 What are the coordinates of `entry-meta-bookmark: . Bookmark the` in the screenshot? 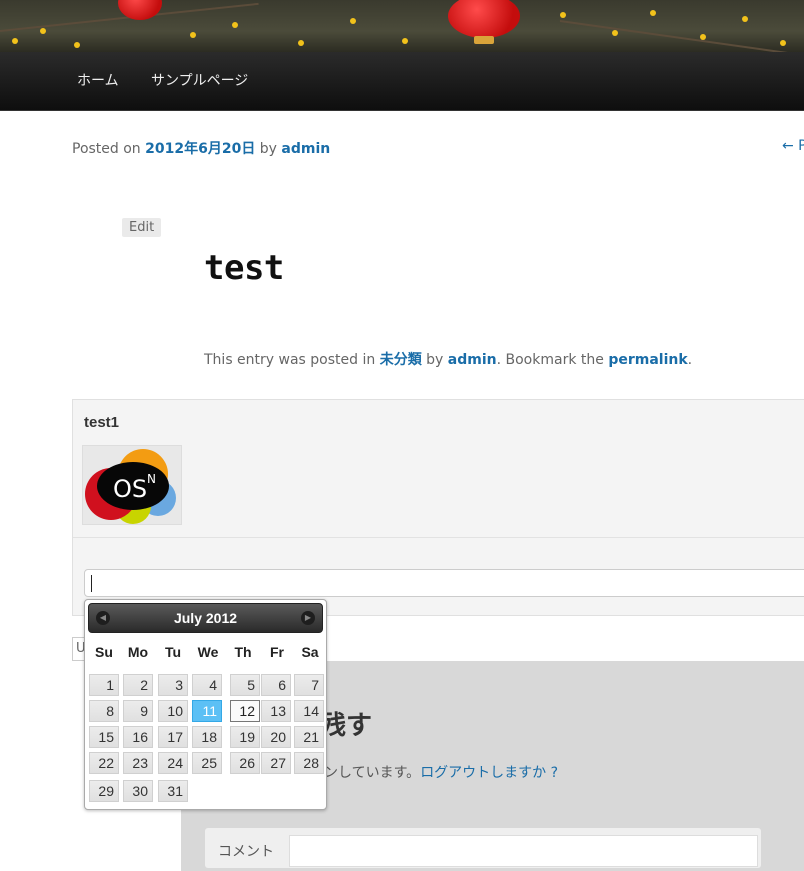 It's located at (550, 360).